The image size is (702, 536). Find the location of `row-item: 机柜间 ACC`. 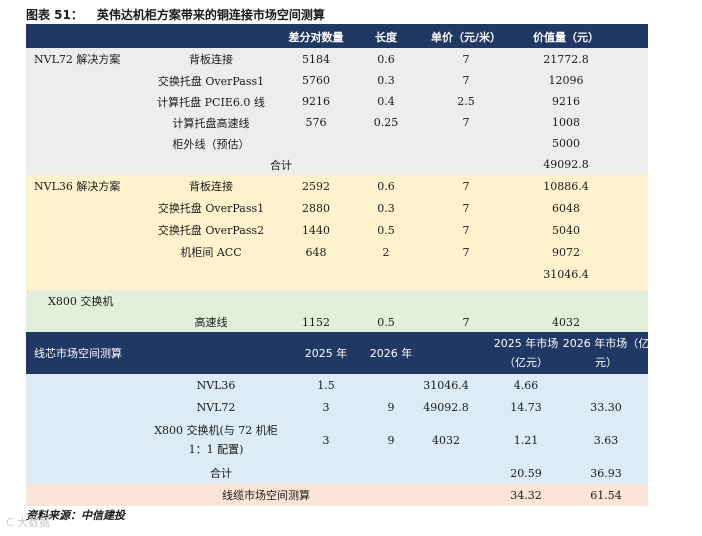

row-item: 机柜间 ACC is located at coordinates (211, 252).